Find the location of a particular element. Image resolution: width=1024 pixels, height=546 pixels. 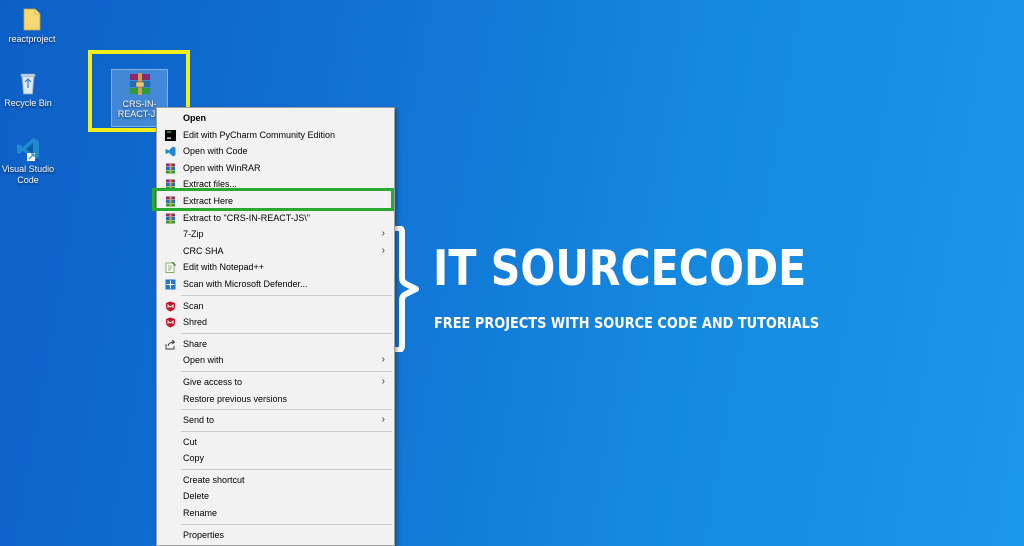

pycharm-icon is located at coordinates (170, 135).